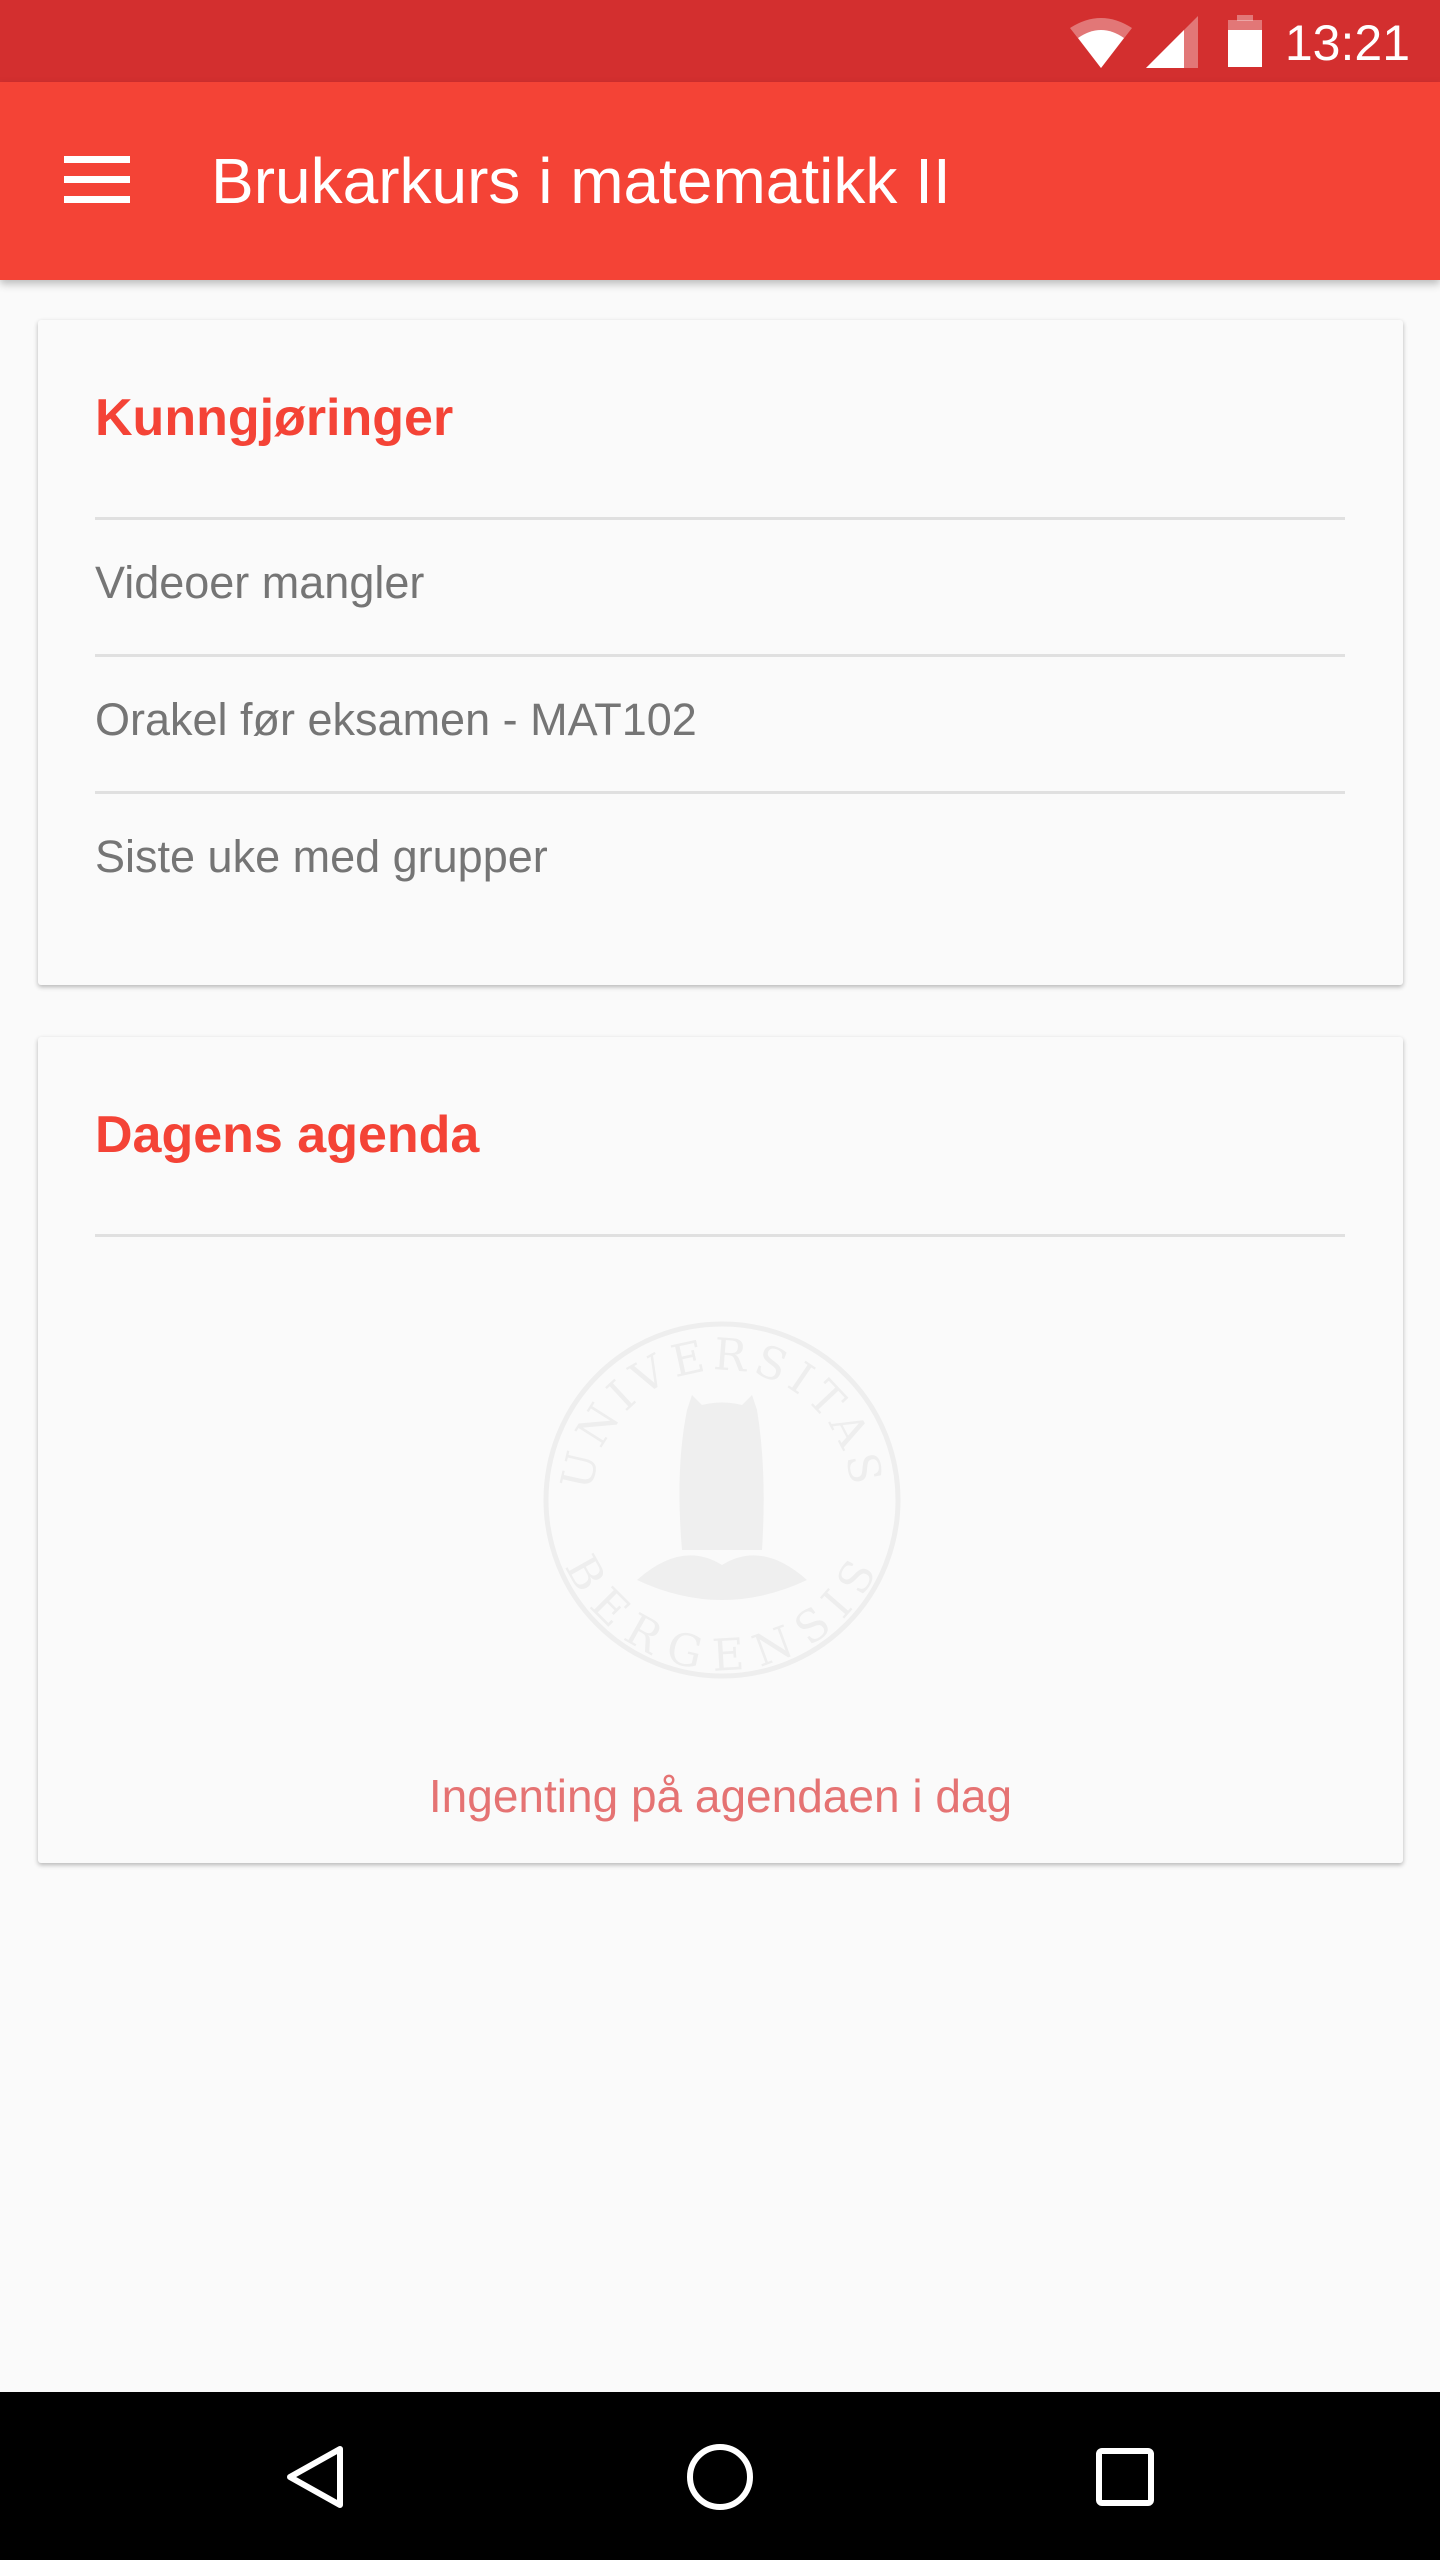 The image size is (1440, 2560). Describe the element at coordinates (1245, 41) in the screenshot. I see `battery-icon` at that location.